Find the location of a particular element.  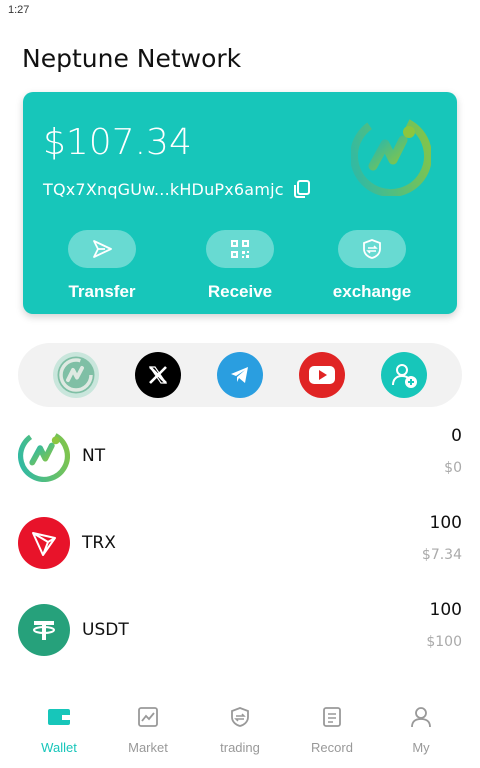

nt-token-icon is located at coordinates (44, 456).